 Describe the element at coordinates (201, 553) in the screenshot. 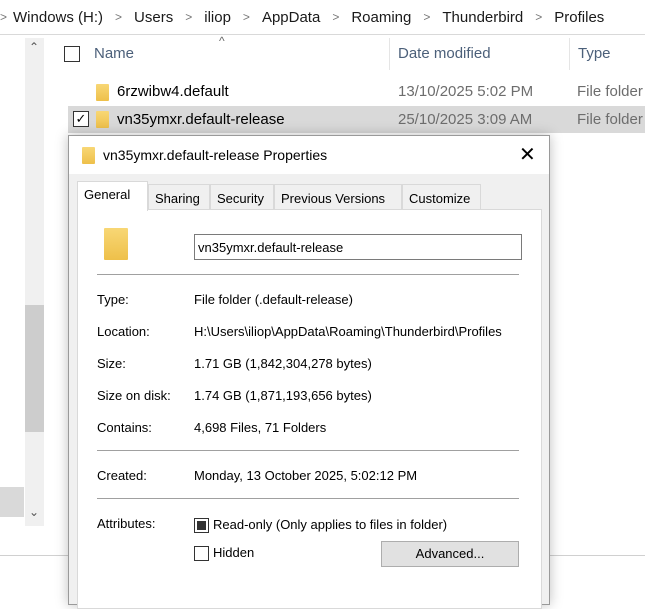

I see `hidden-checkbox` at that location.